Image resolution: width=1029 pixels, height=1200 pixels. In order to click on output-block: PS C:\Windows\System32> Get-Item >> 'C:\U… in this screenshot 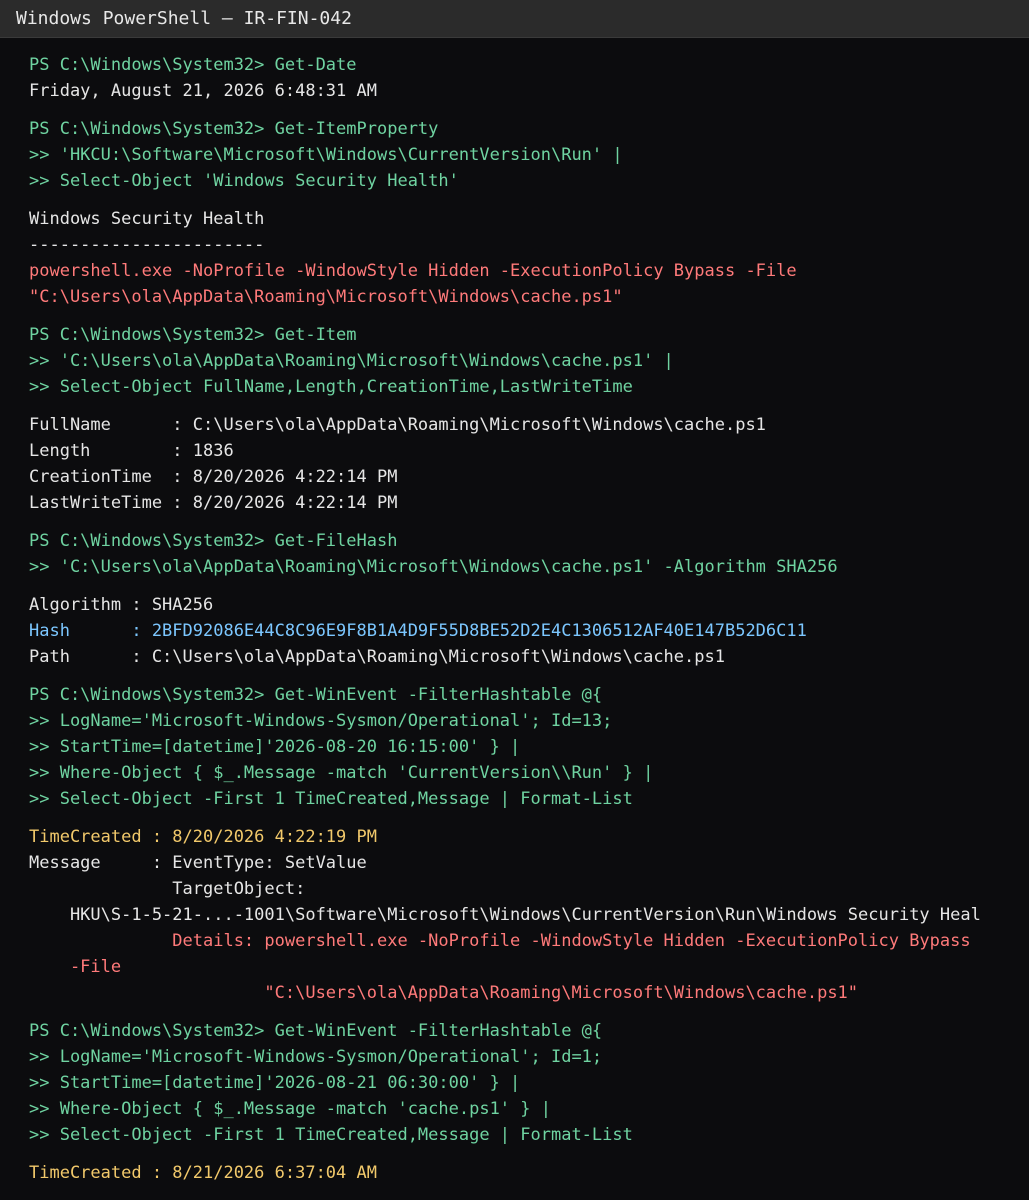, I will do `click(529, 361)`.